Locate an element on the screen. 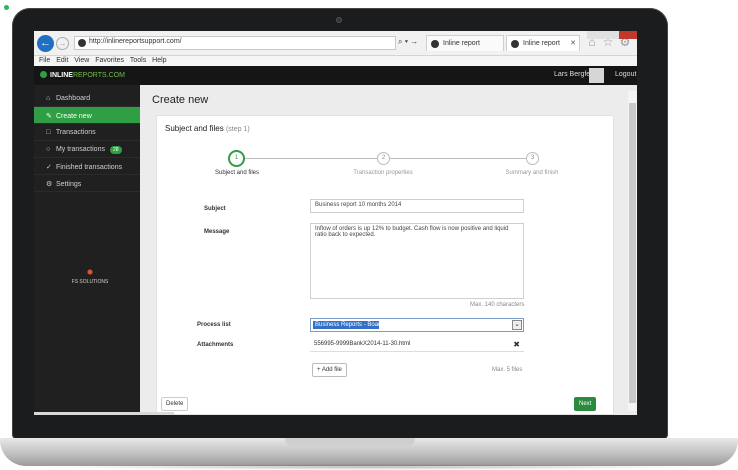 This screenshot has width=738, height=470. forward-arrow-icon: → is located at coordinates (62, 43).